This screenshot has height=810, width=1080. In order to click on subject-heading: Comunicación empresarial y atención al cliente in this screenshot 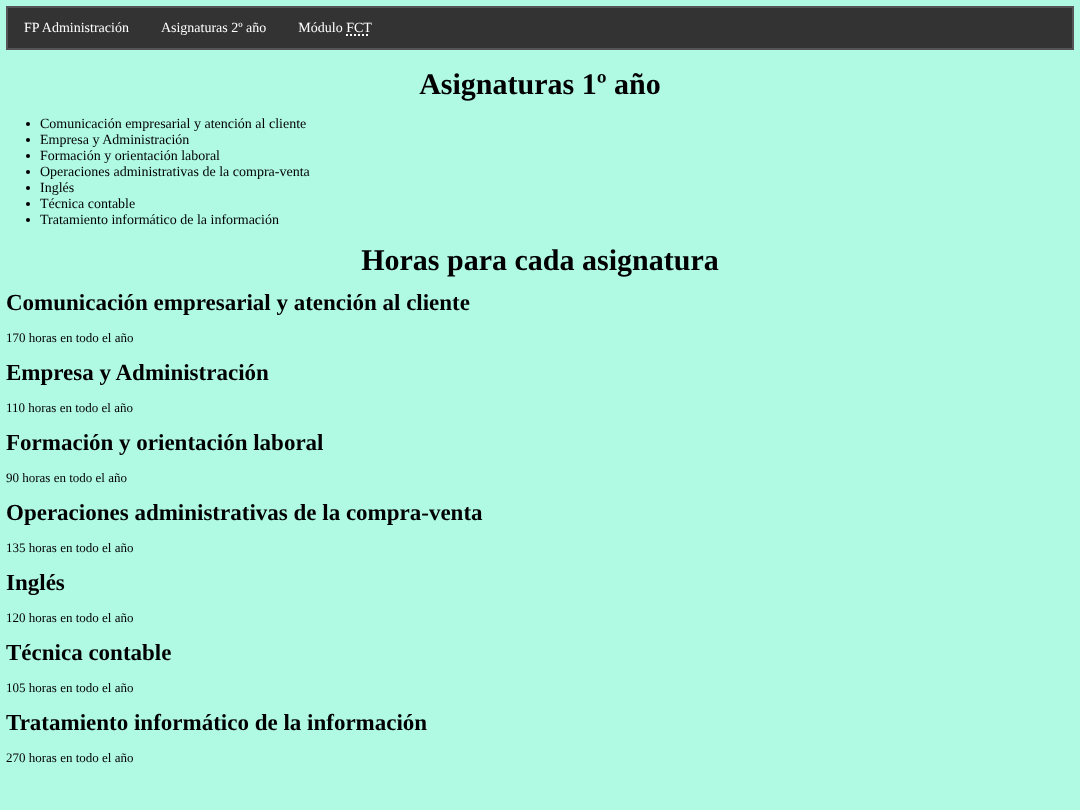, I will do `click(239, 304)`.